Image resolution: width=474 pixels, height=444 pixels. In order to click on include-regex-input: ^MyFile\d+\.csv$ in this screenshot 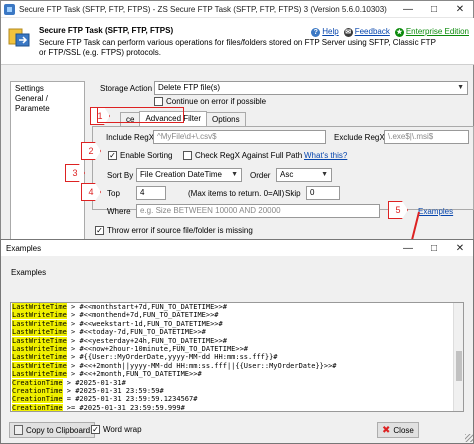, I will do `click(239, 137)`.